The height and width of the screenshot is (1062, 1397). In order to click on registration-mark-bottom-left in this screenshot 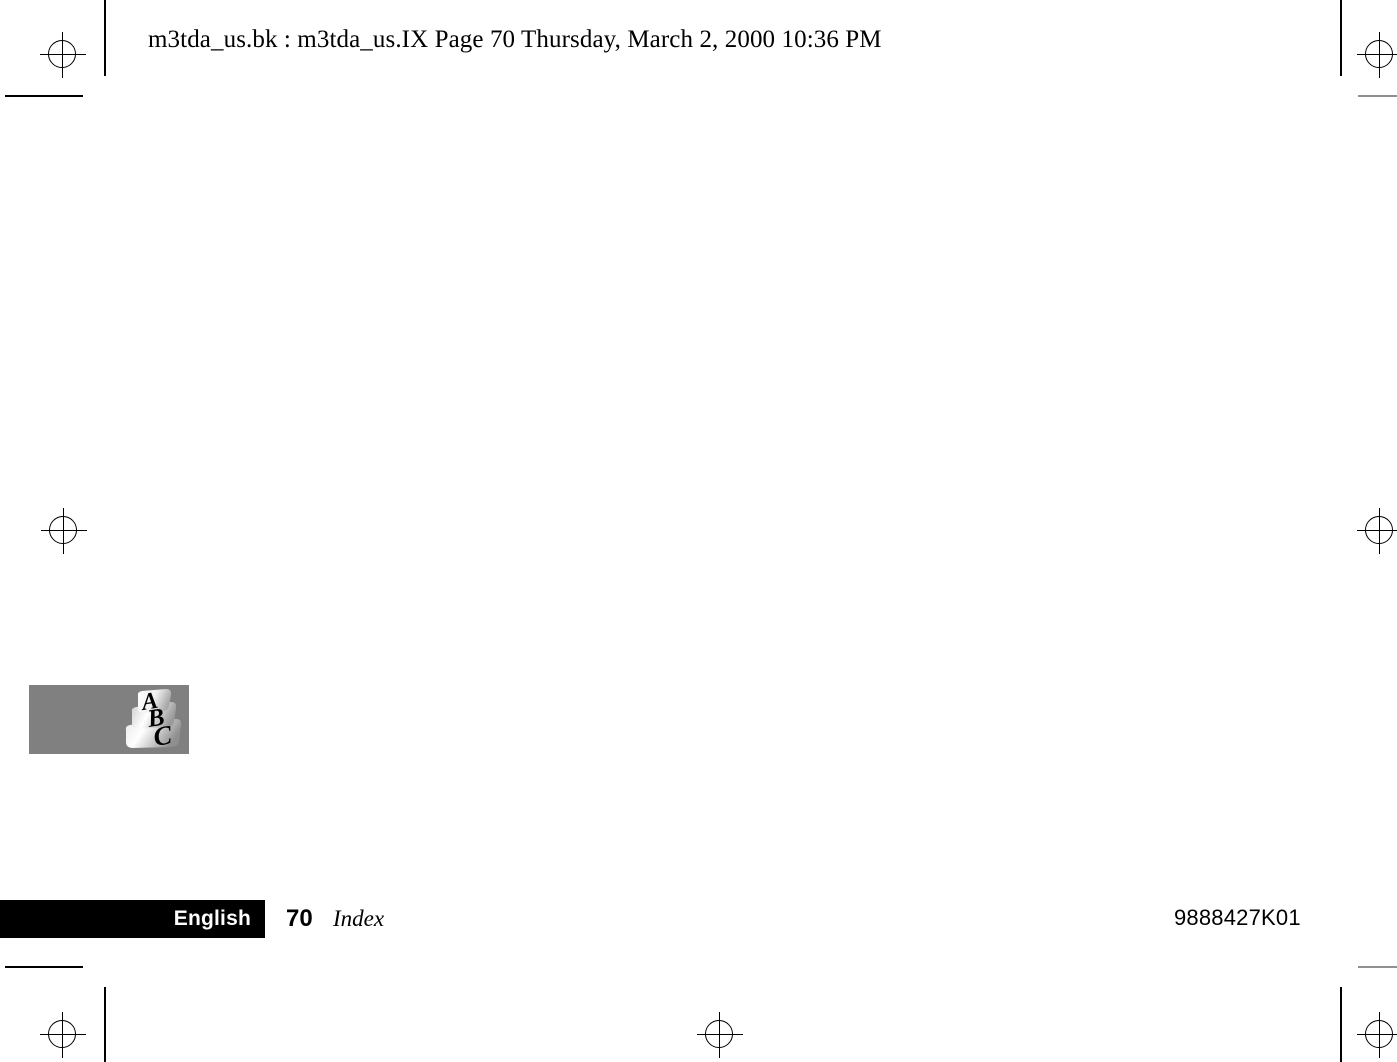, I will do `click(63, 1035)`.